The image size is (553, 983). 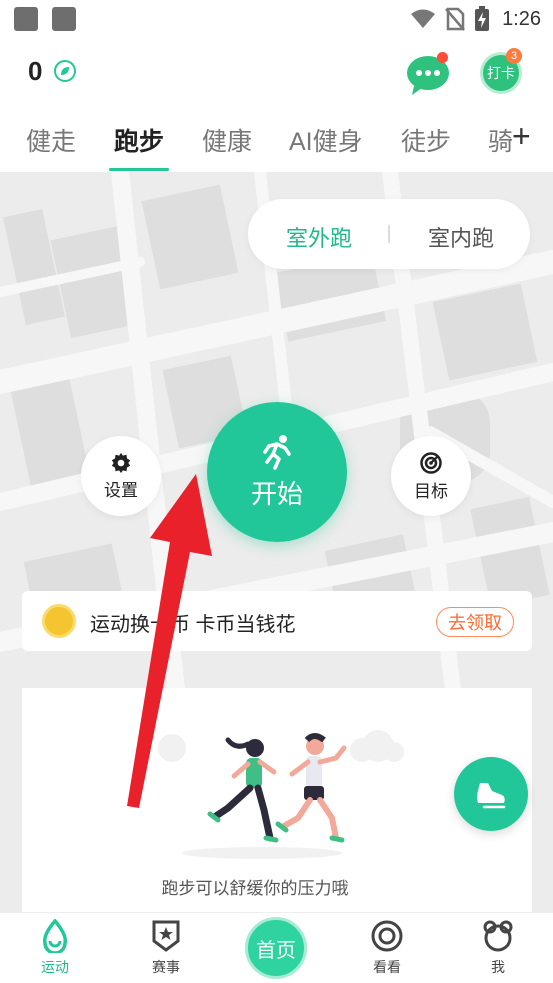 I want to click on bottom-navigation: 运动 赛事 首页 看看 我, so click(x=276, y=947).